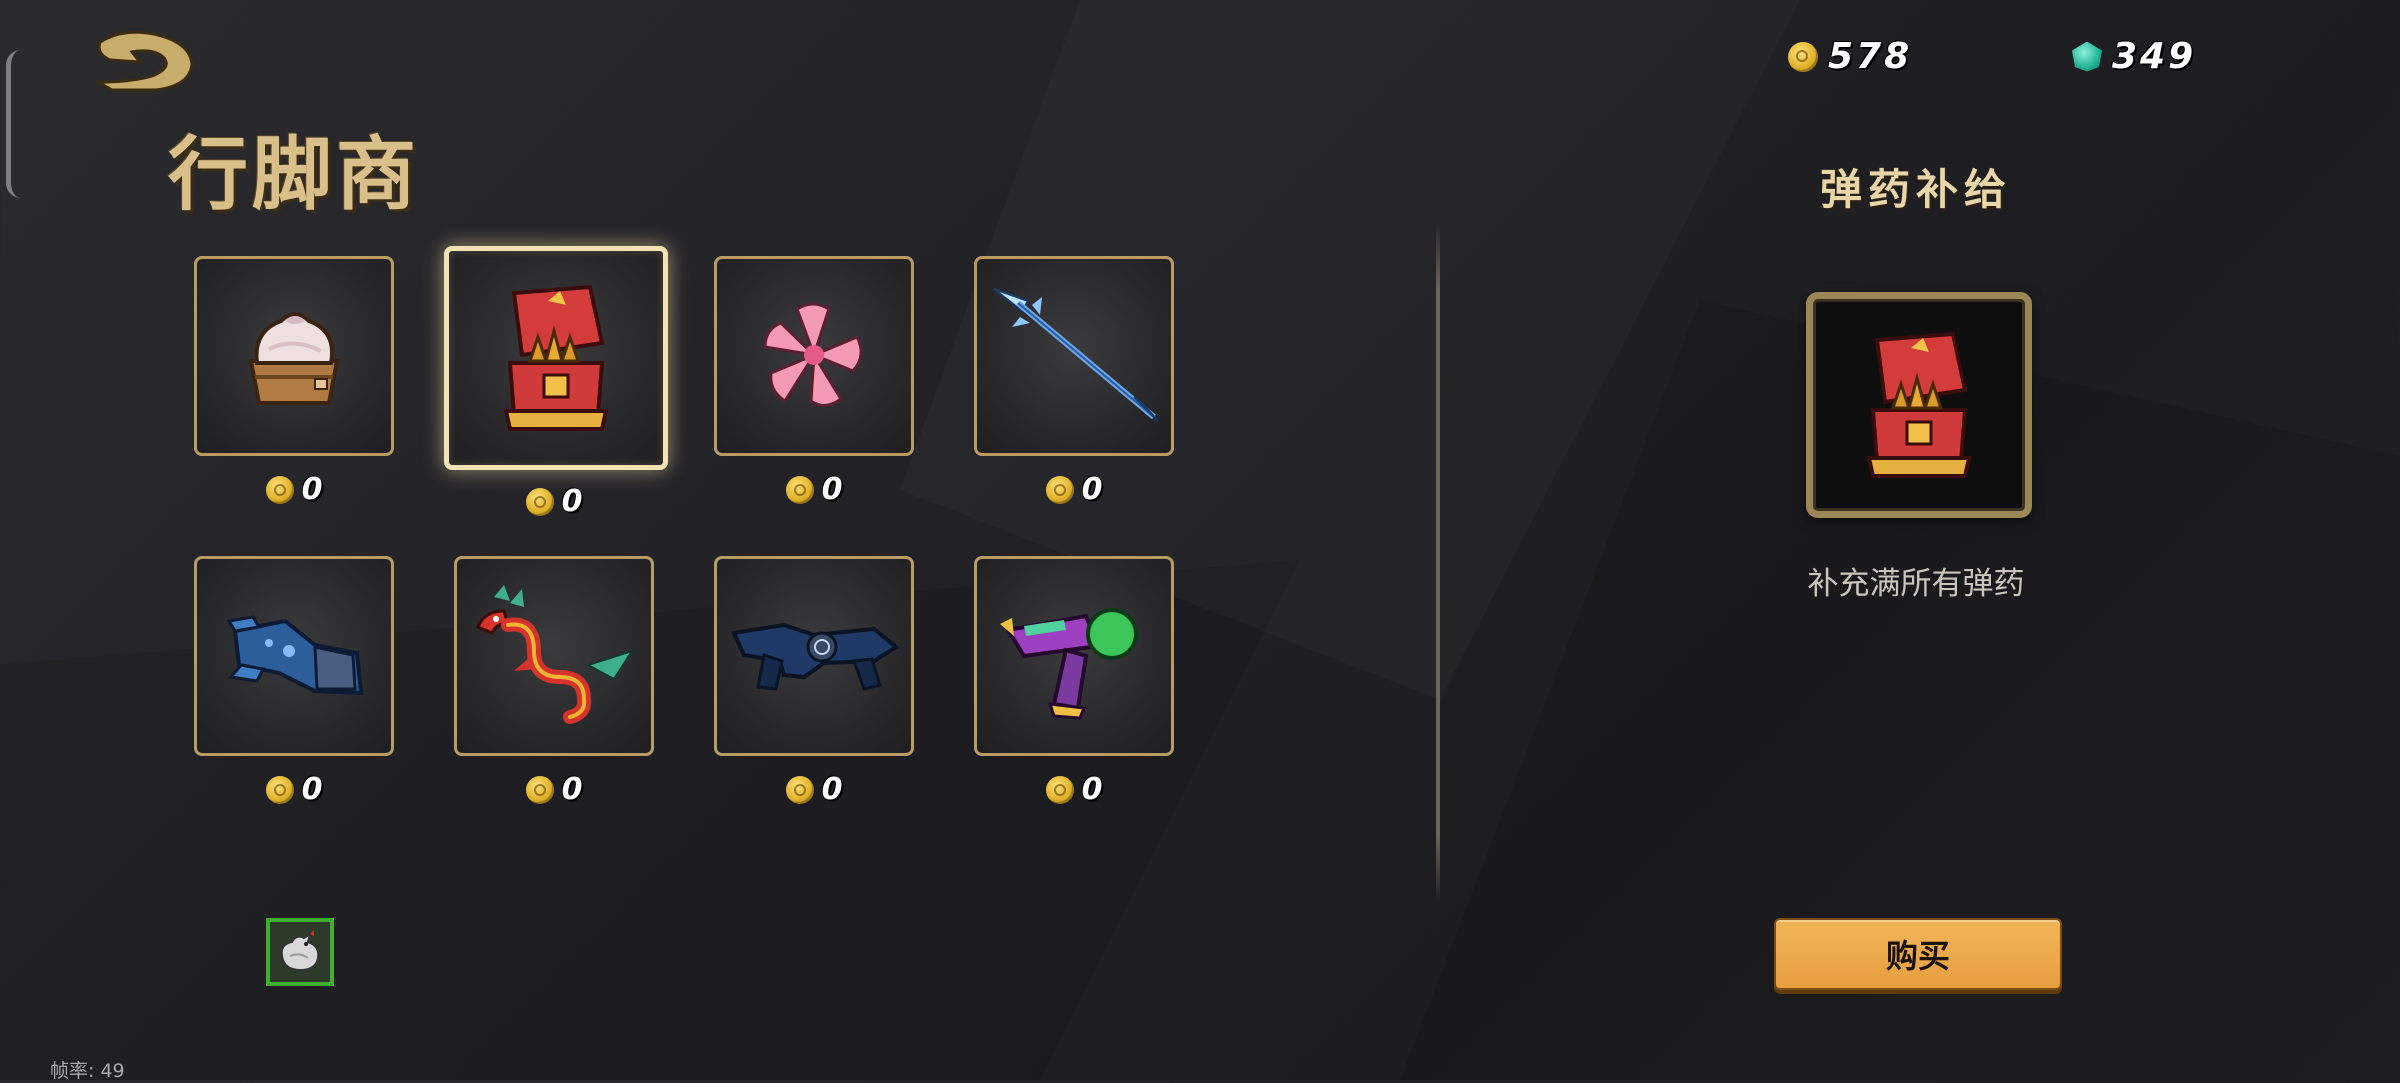 The height and width of the screenshot is (1083, 2400). I want to click on steamed-bun-icon, so click(294, 358).